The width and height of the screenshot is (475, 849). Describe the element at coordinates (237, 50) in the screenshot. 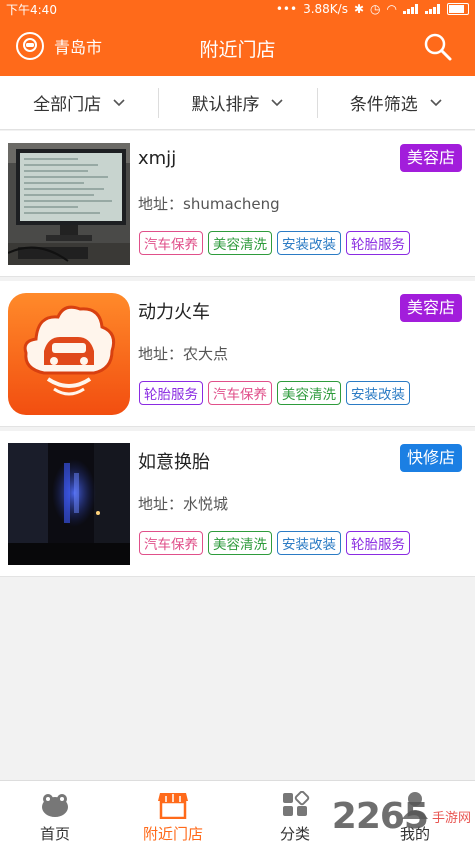

I see `page-title: 附近门店` at that location.